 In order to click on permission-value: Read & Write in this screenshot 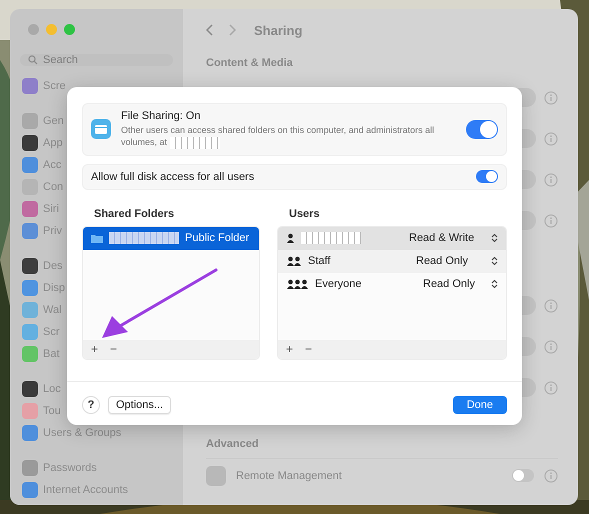, I will do `click(442, 238)`.